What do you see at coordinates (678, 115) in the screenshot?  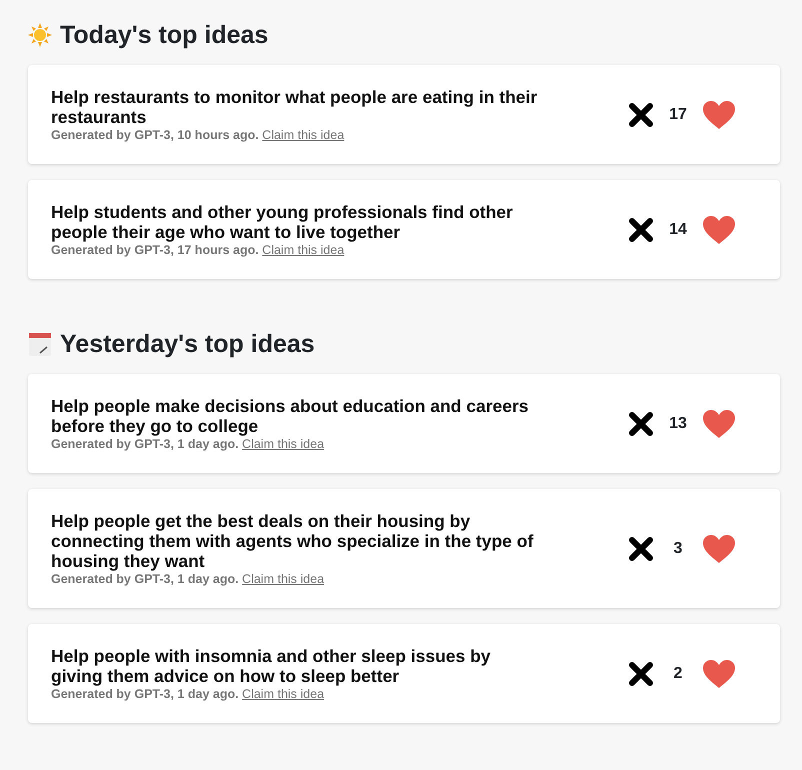 I see `vote-count: 17` at bounding box center [678, 115].